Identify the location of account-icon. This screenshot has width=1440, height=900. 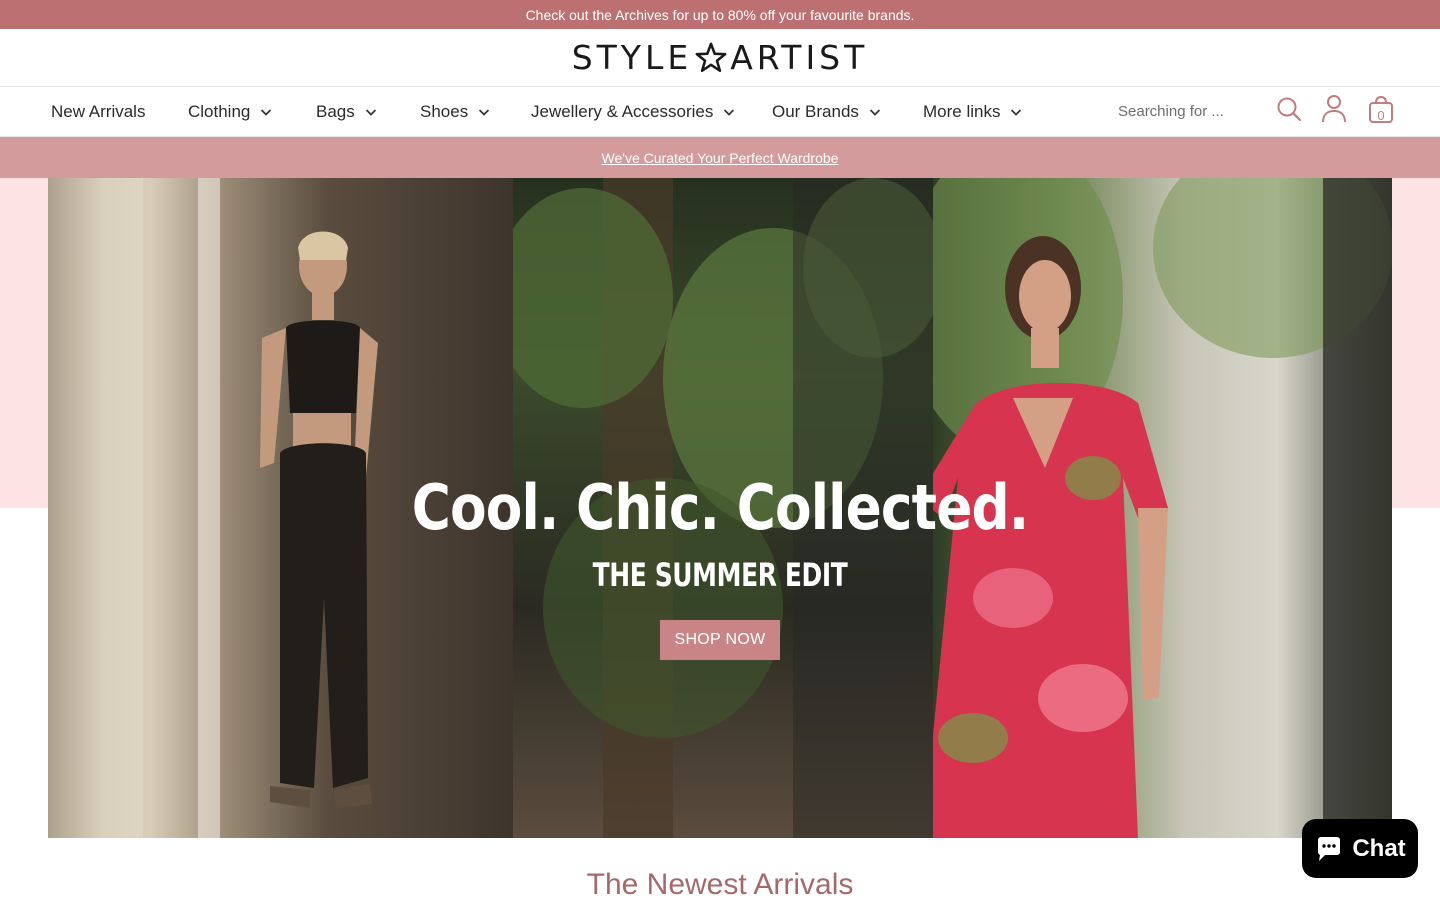
(1334, 109).